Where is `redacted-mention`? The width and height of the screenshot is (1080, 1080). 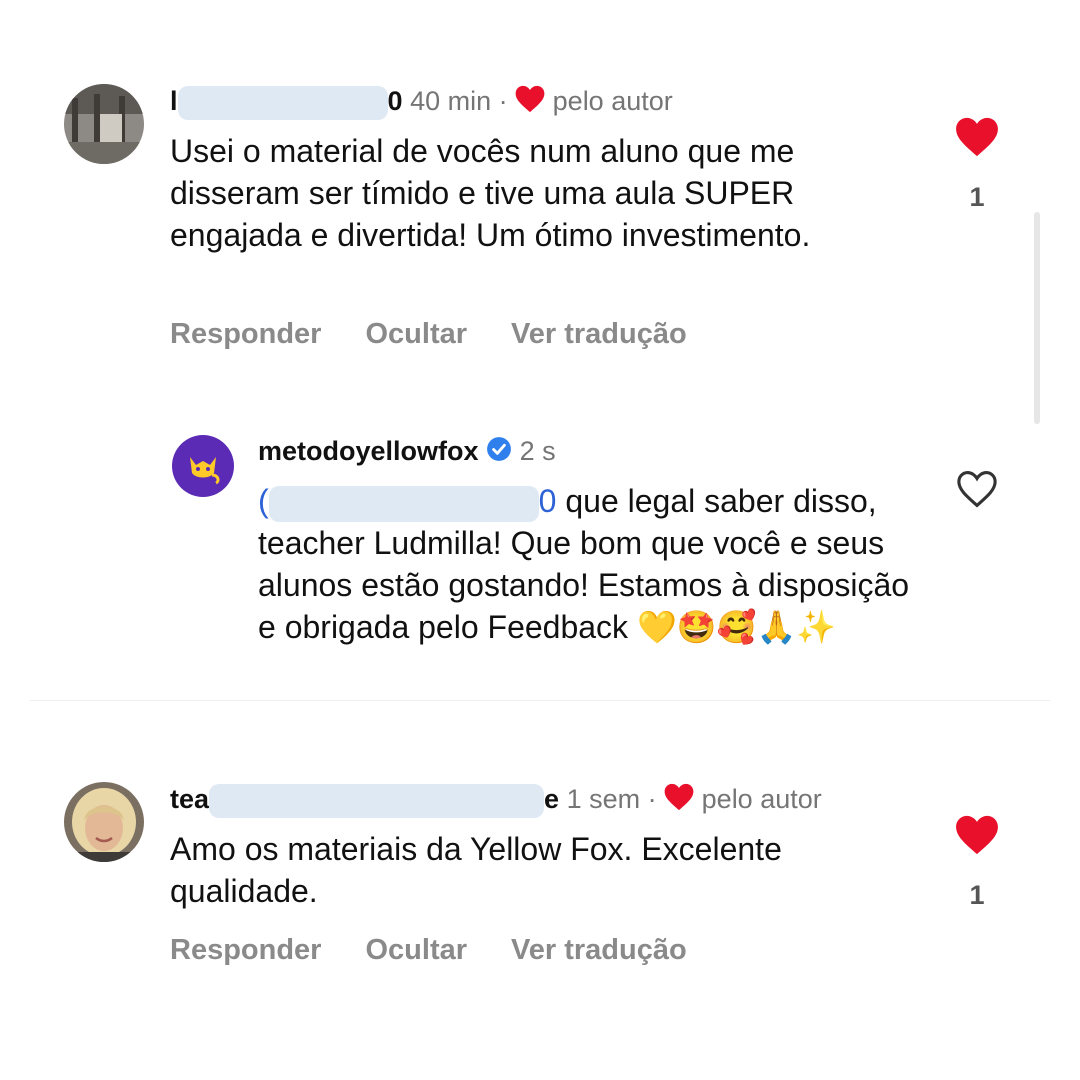 redacted-mention is located at coordinates (403, 503).